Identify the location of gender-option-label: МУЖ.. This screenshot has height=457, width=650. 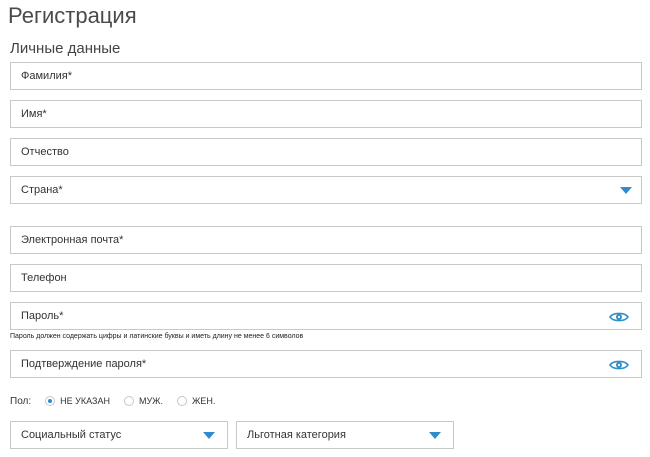
(150, 401).